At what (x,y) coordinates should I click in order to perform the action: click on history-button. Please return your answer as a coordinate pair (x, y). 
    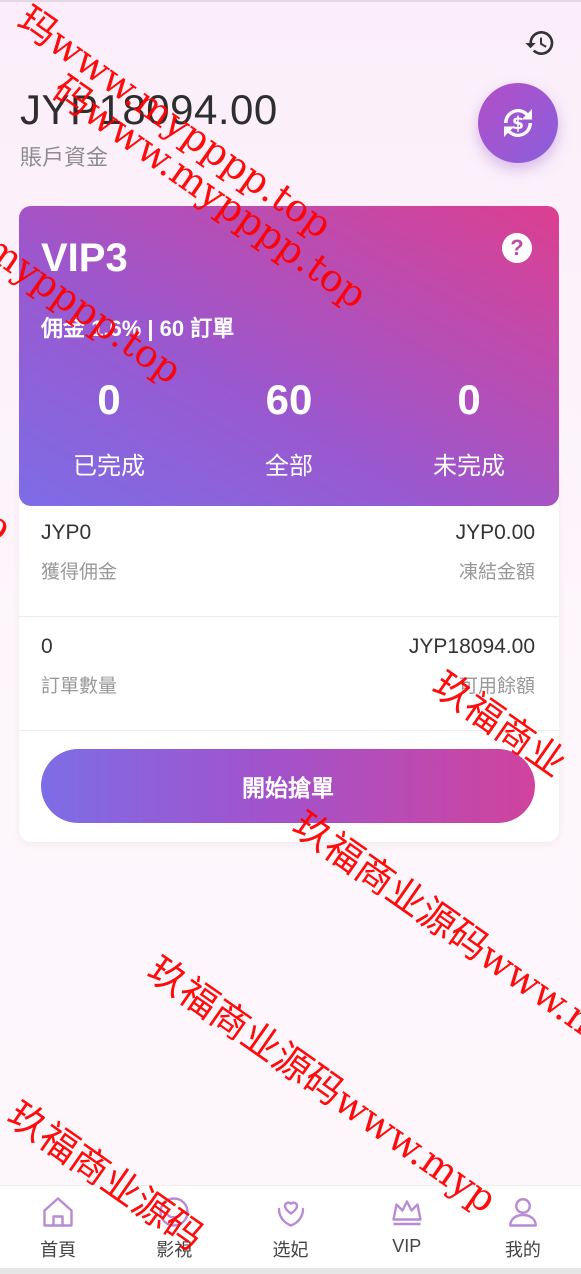
    Looking at the image, I should click on (540, 43).